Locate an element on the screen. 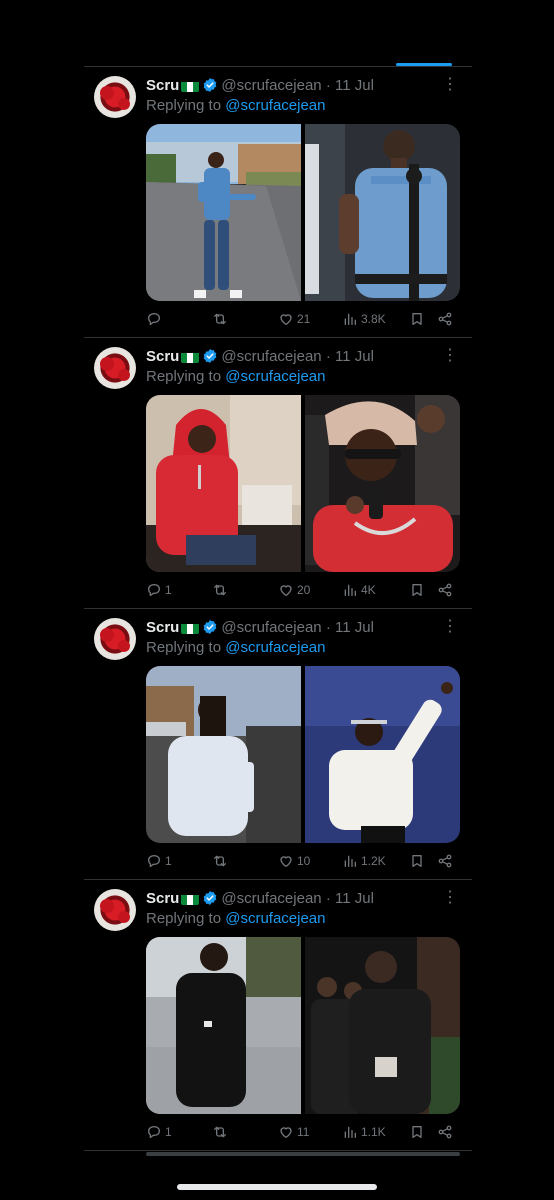 The image size is (554, 1200). reply-count: 1 is located at coordinates (168, 861).